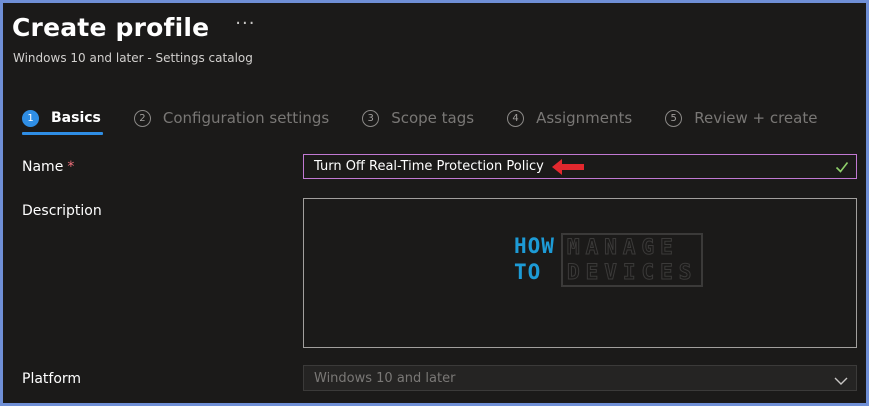  Describe the element at coordinates (568, 167) in the screenshot. I see `red-arrow-left-icon` at that location.